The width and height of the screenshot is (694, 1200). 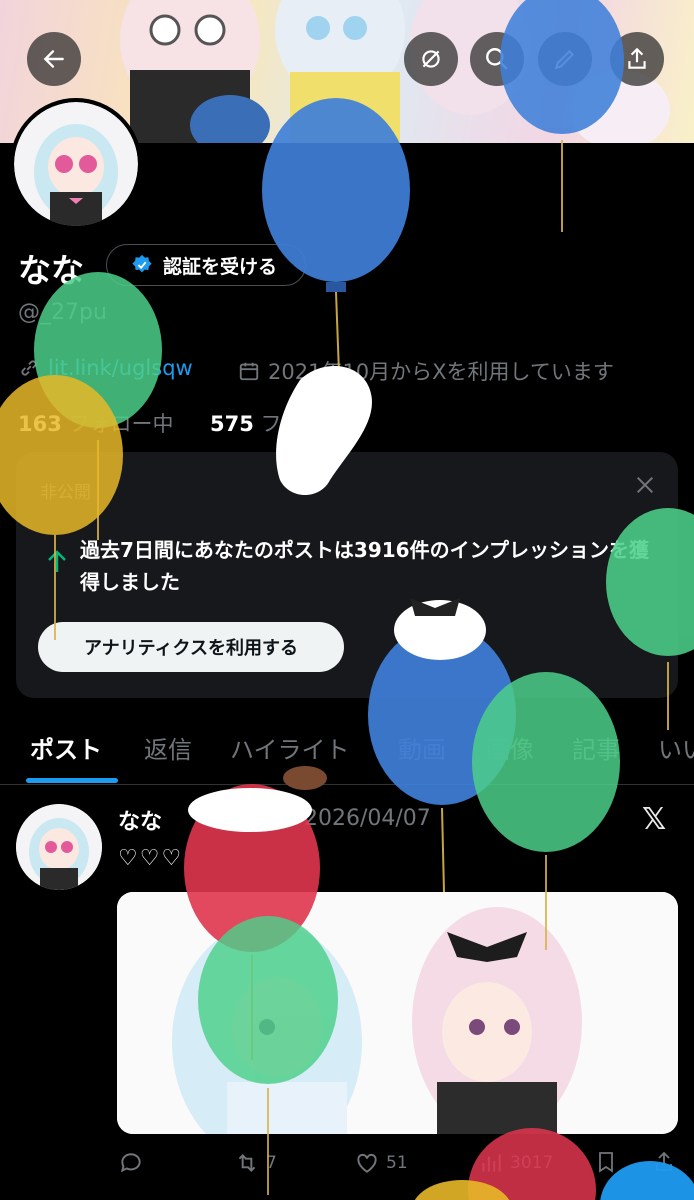 I want to click on share-button, so click(x=637, y=59).